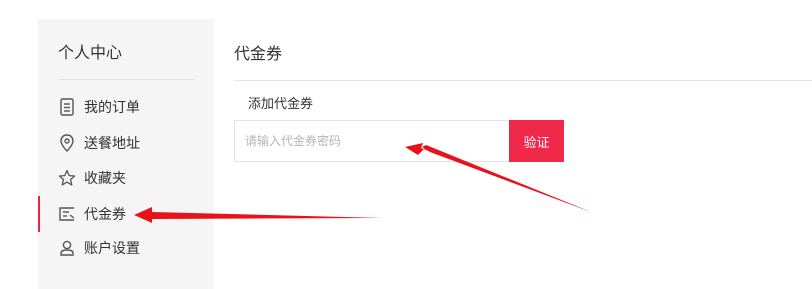 The image size is (812, 289). What do you see at coordinates (67, 248) in the screenshot?
I see `user-icon` at bounding box center [67, 248].